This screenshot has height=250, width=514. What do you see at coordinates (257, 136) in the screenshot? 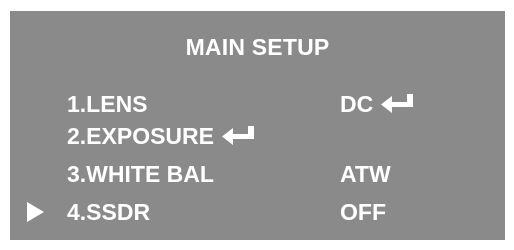
I see `menu-item-exposure: 2.EXPOSURE` at bounding box center [257, 136].